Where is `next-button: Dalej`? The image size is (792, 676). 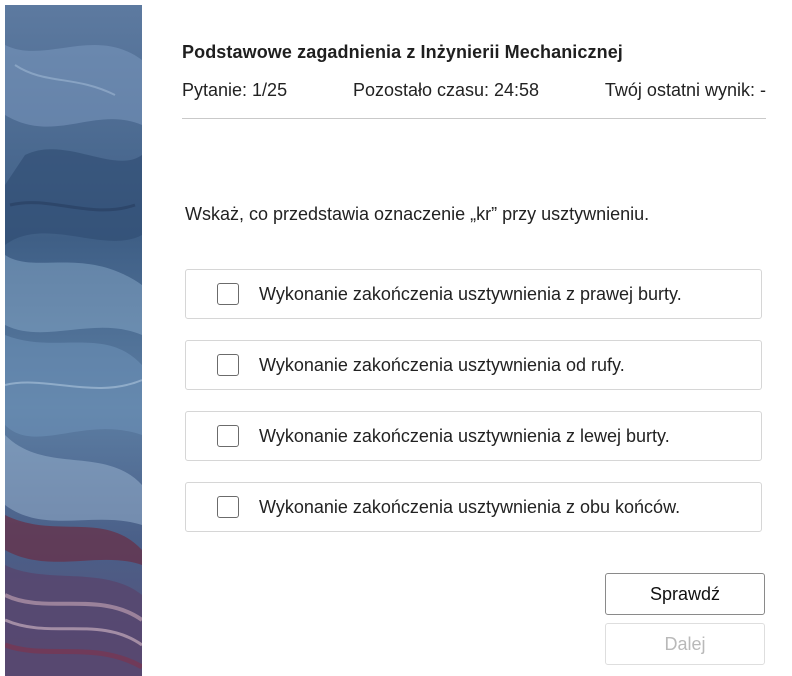
next-button: Dalej is located at coordinates (685, 644).